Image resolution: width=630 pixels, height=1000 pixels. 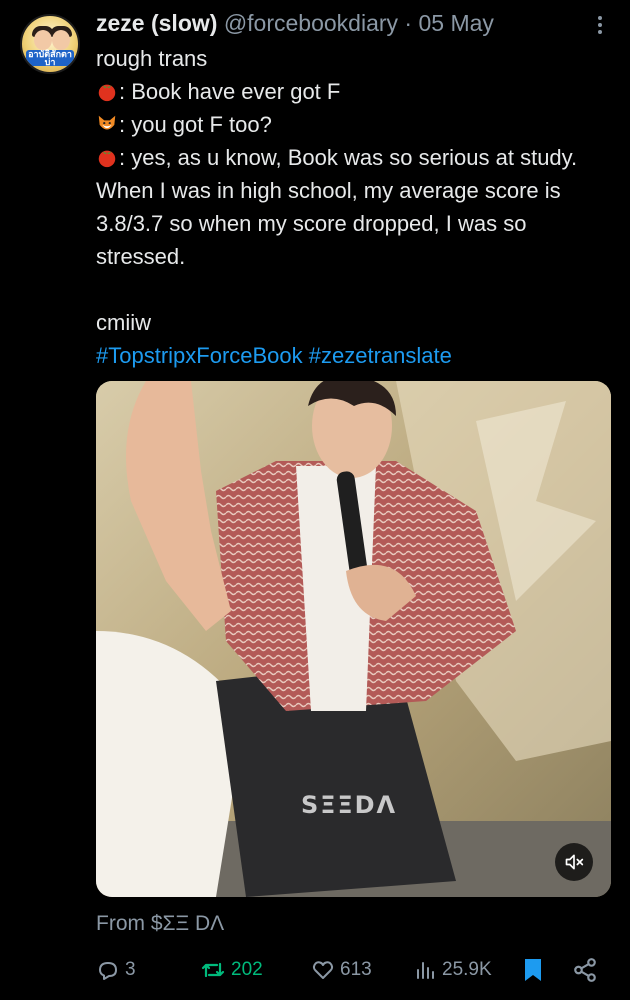 What do you see at coordinates (195, 124) in the screenshot?
I see `text-content: : you got F too?` at bounding box center [195, 124].